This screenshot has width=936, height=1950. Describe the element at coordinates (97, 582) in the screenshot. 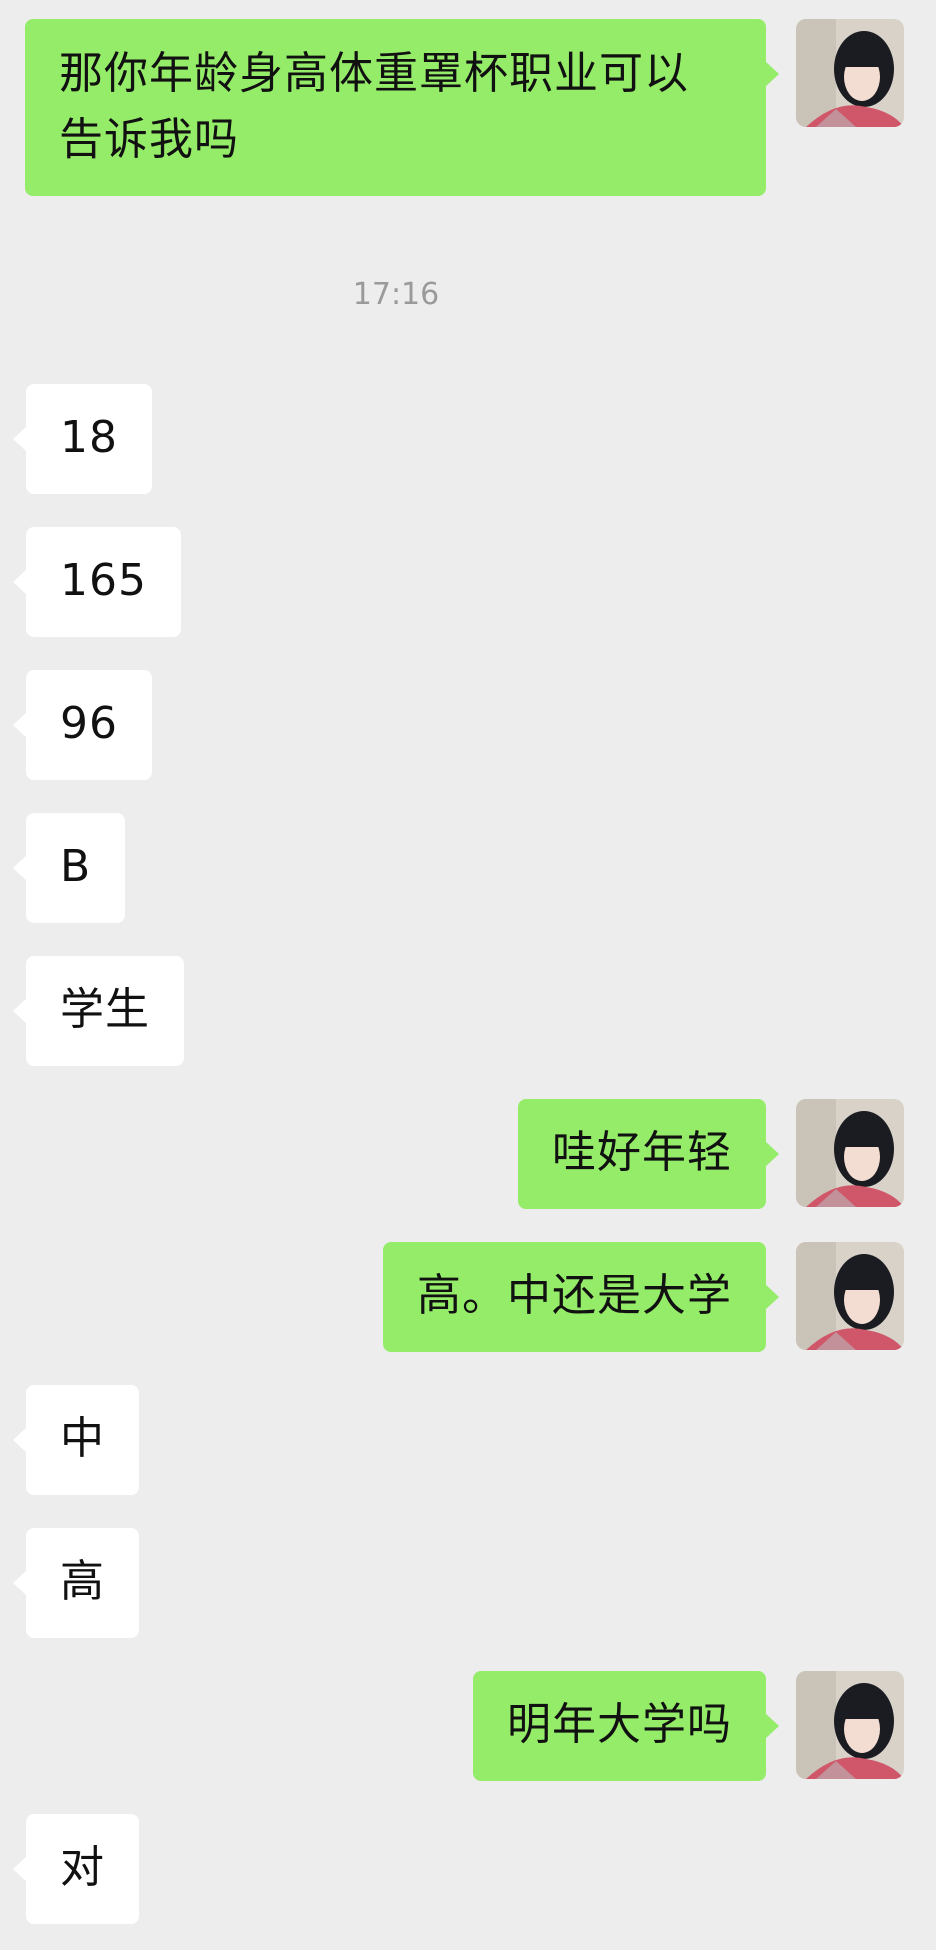

I see `incoming-message-bubble: 165` at that location.